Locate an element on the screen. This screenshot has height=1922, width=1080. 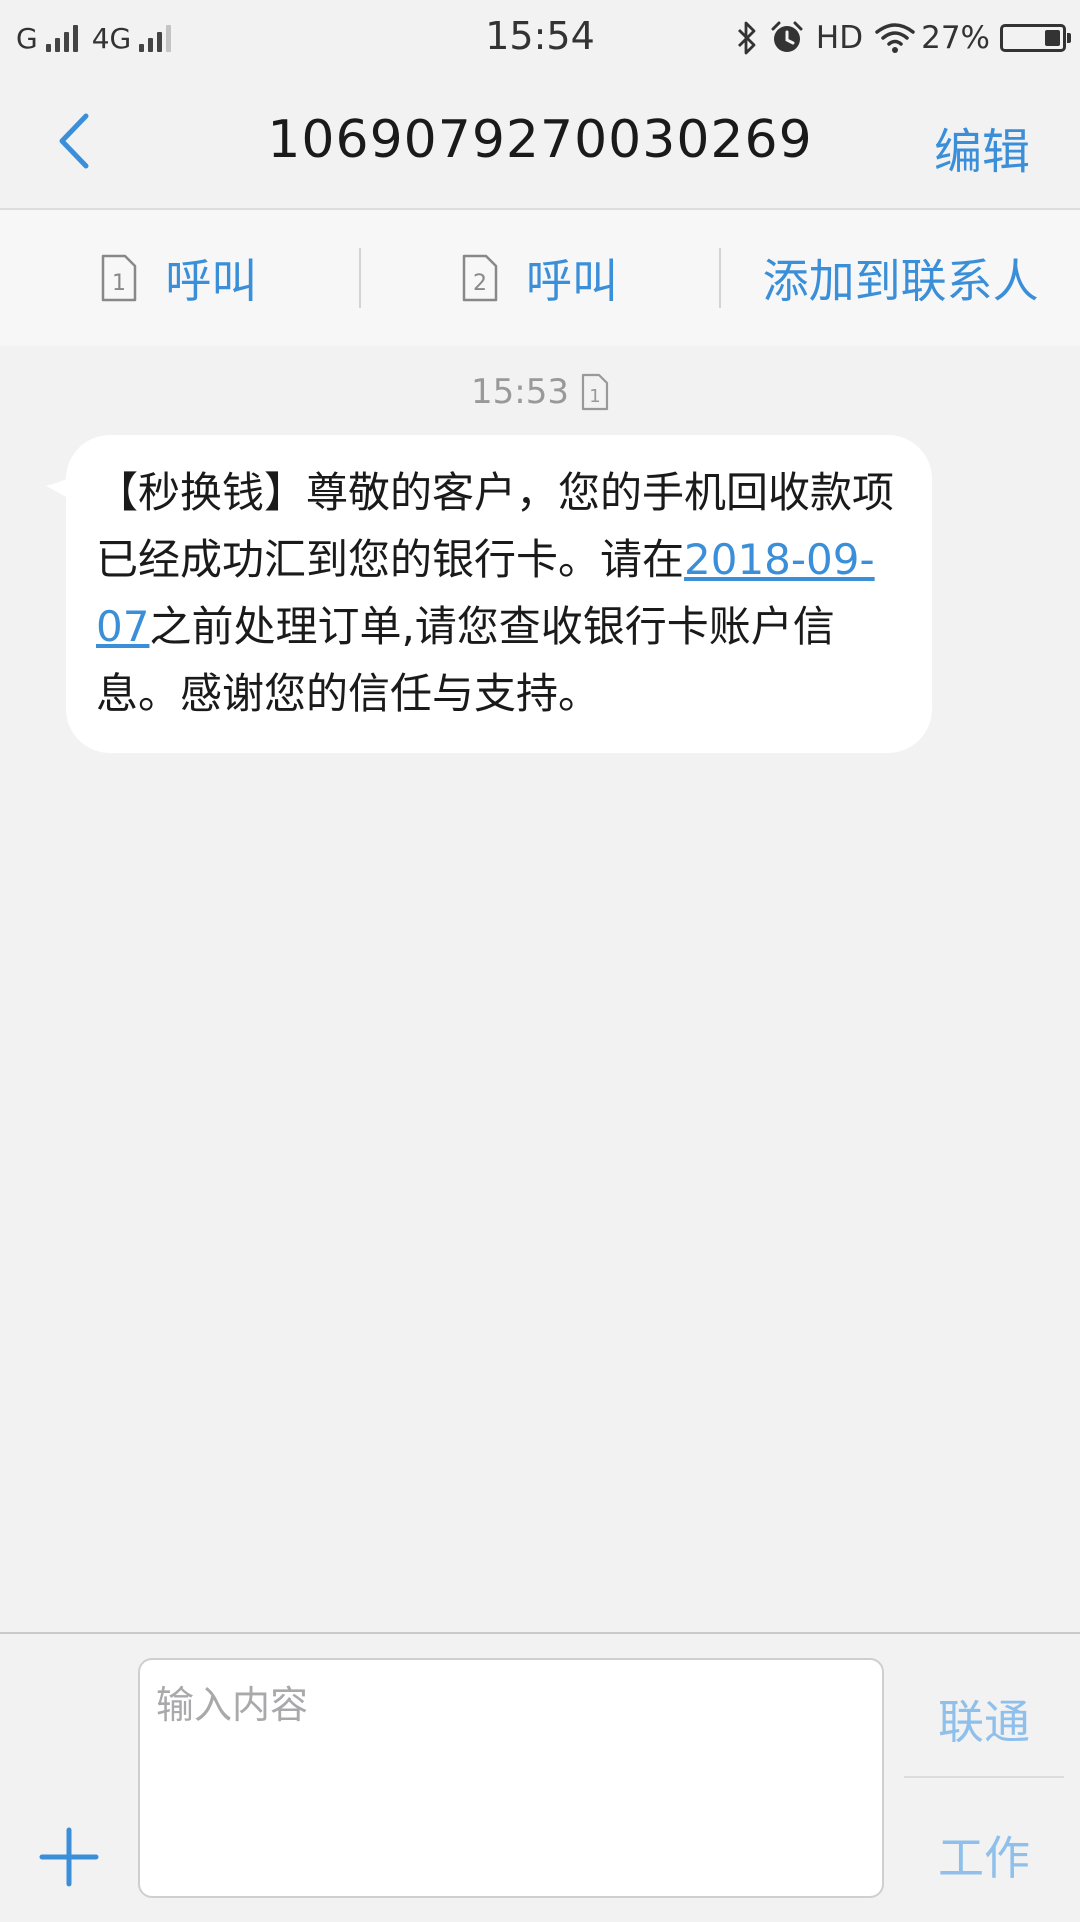
message-input is located at coordinates (511, 1778).